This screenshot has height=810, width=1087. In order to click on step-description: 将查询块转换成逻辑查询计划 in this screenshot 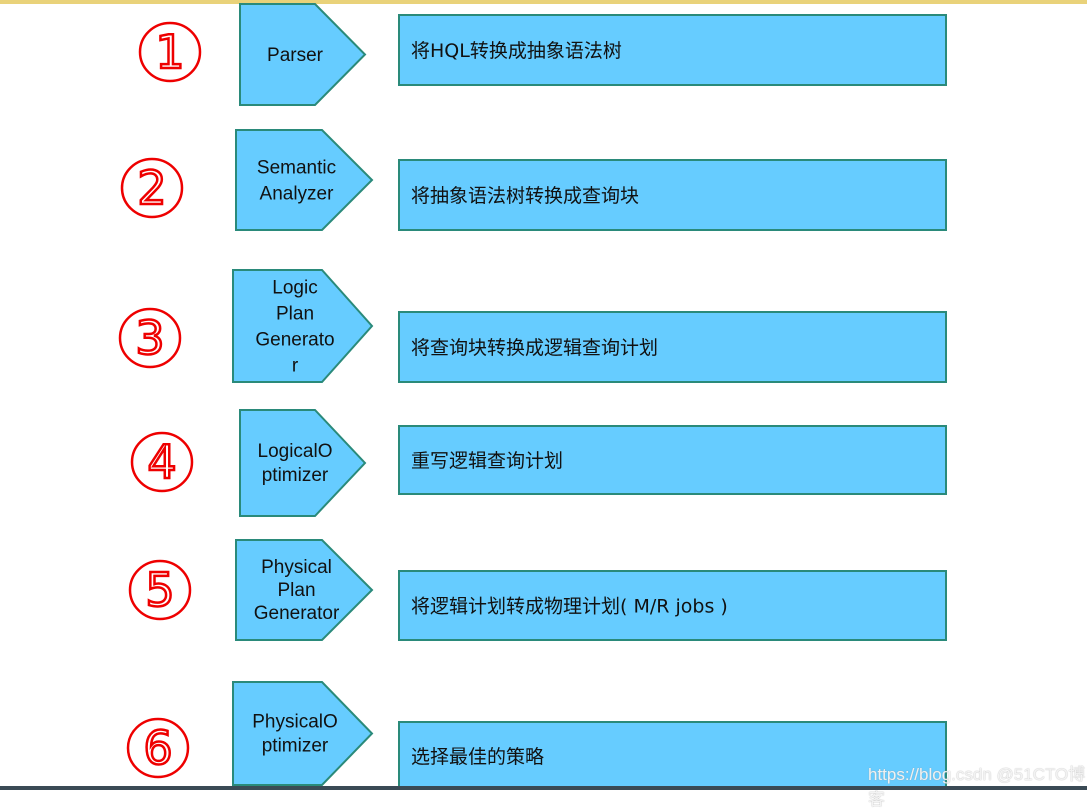, I will do `click(534, 348)`.